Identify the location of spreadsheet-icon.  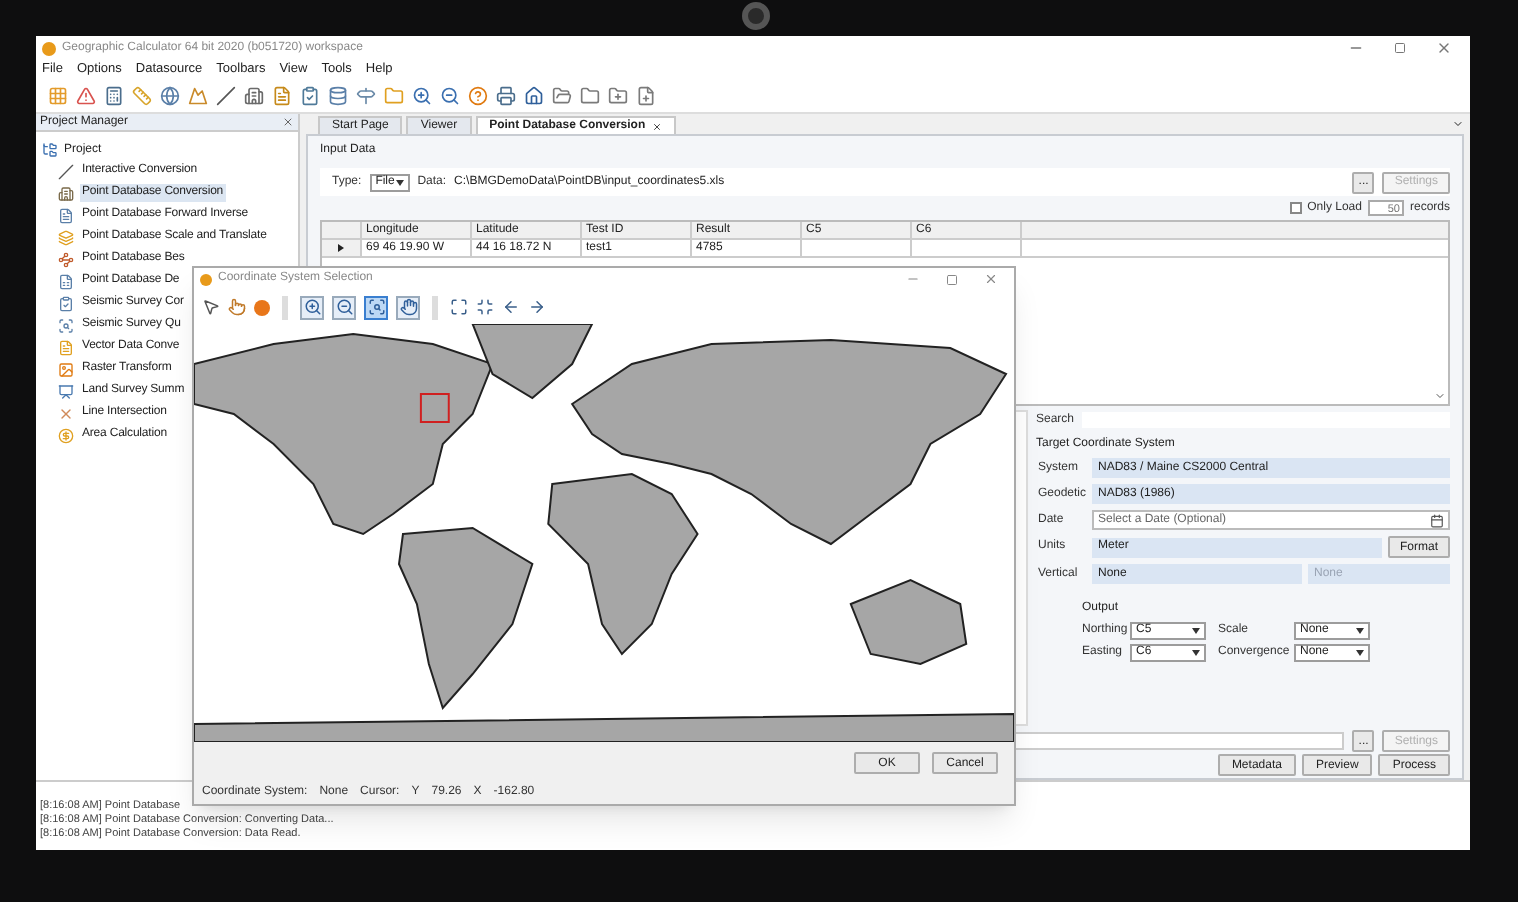
(66, 281).